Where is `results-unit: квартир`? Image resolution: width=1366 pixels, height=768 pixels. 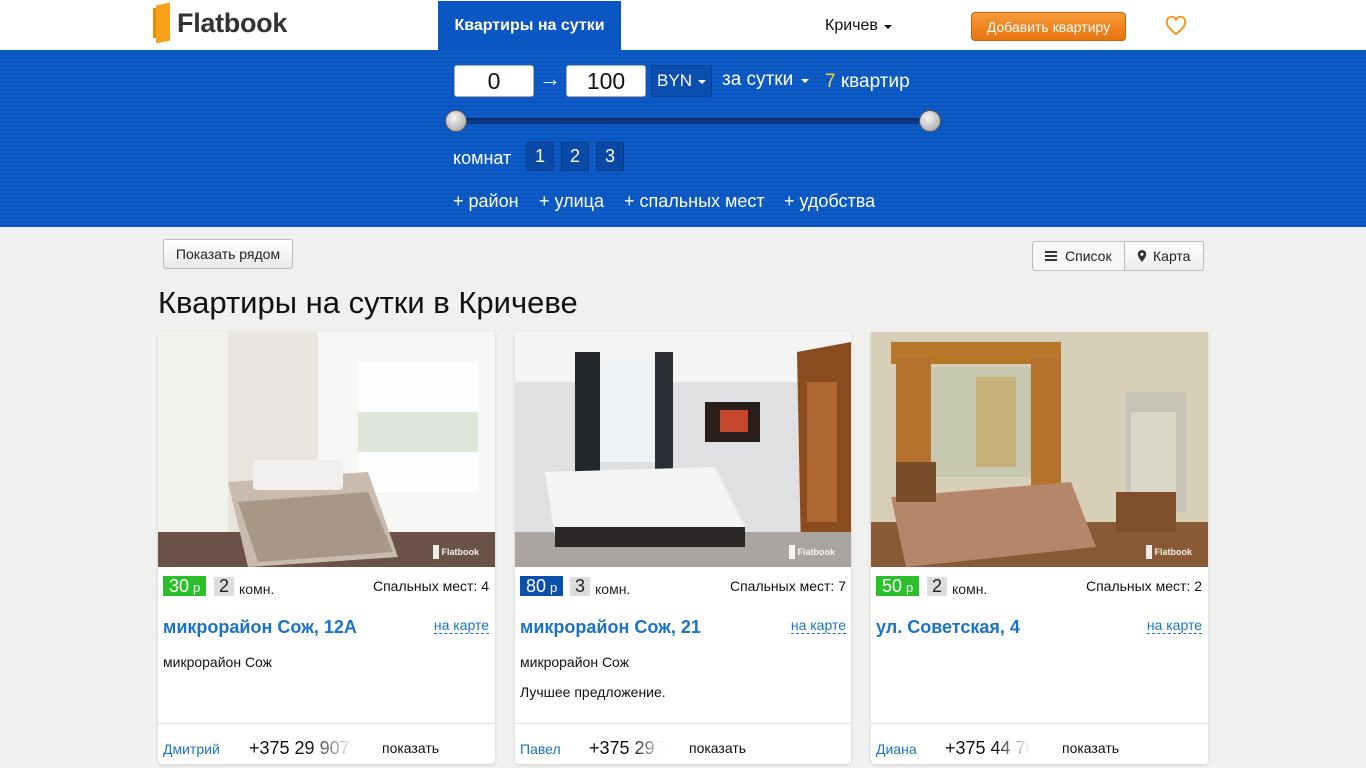
results-unit: квартир is located at coordinates (875, 81).